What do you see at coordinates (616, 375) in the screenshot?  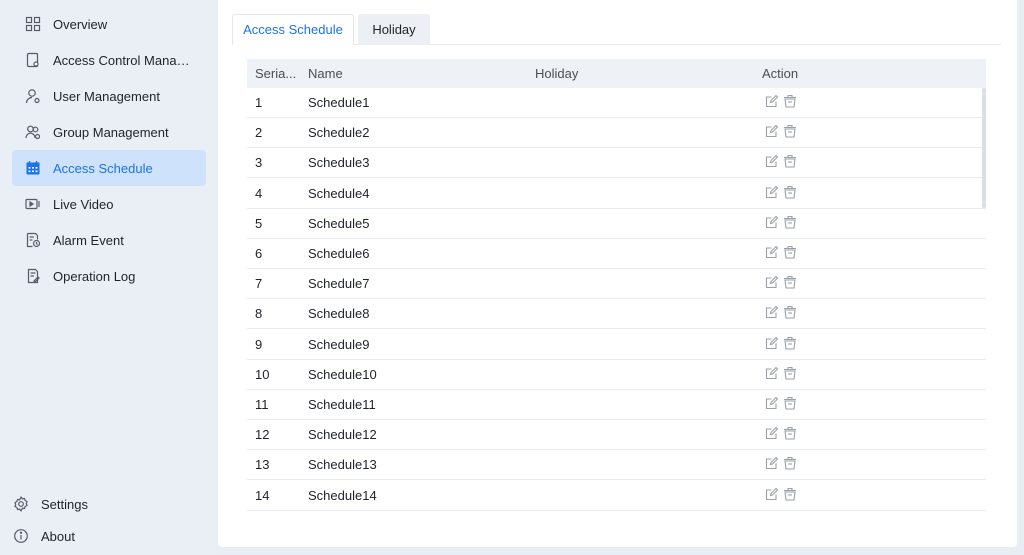 I see `table-row: 10 Schedule10` at bounding box center [616, 375].